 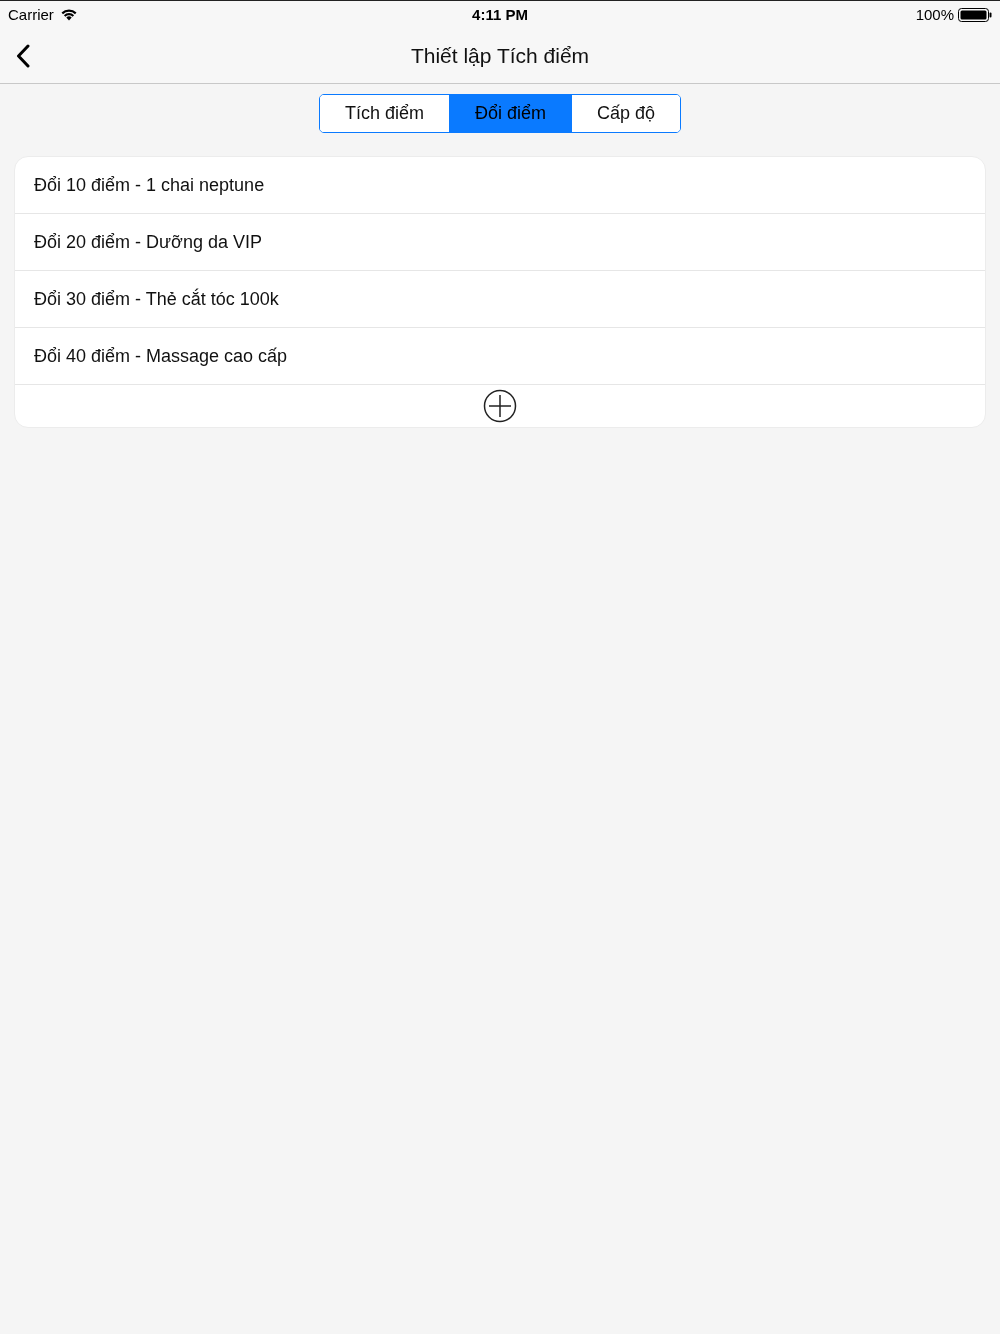 What do you see at coordinates (23, 55) in the screenshot?
I see `back-chevron-icon` at bounding box center [23, 55].